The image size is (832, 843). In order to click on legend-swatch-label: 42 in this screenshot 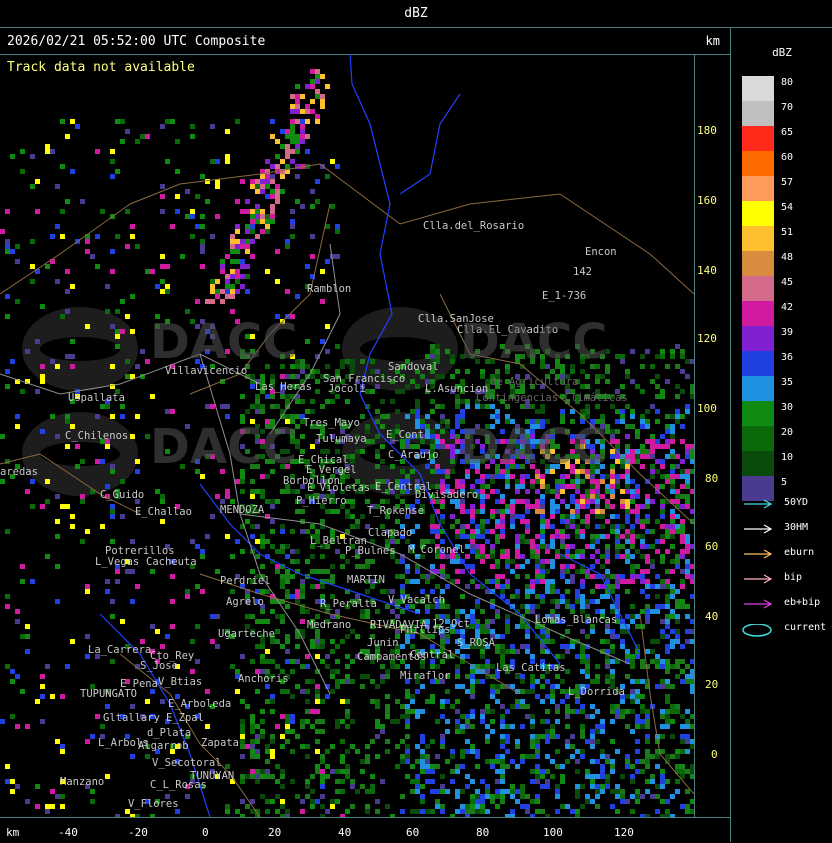, I will do `click(787, 307)`.